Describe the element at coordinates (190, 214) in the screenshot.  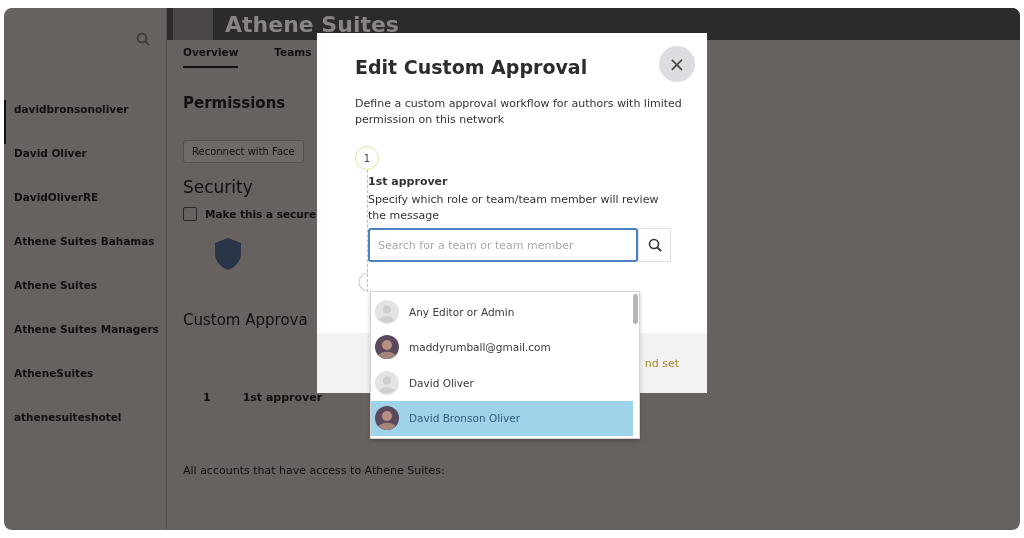
I see `checkbox` at that location.